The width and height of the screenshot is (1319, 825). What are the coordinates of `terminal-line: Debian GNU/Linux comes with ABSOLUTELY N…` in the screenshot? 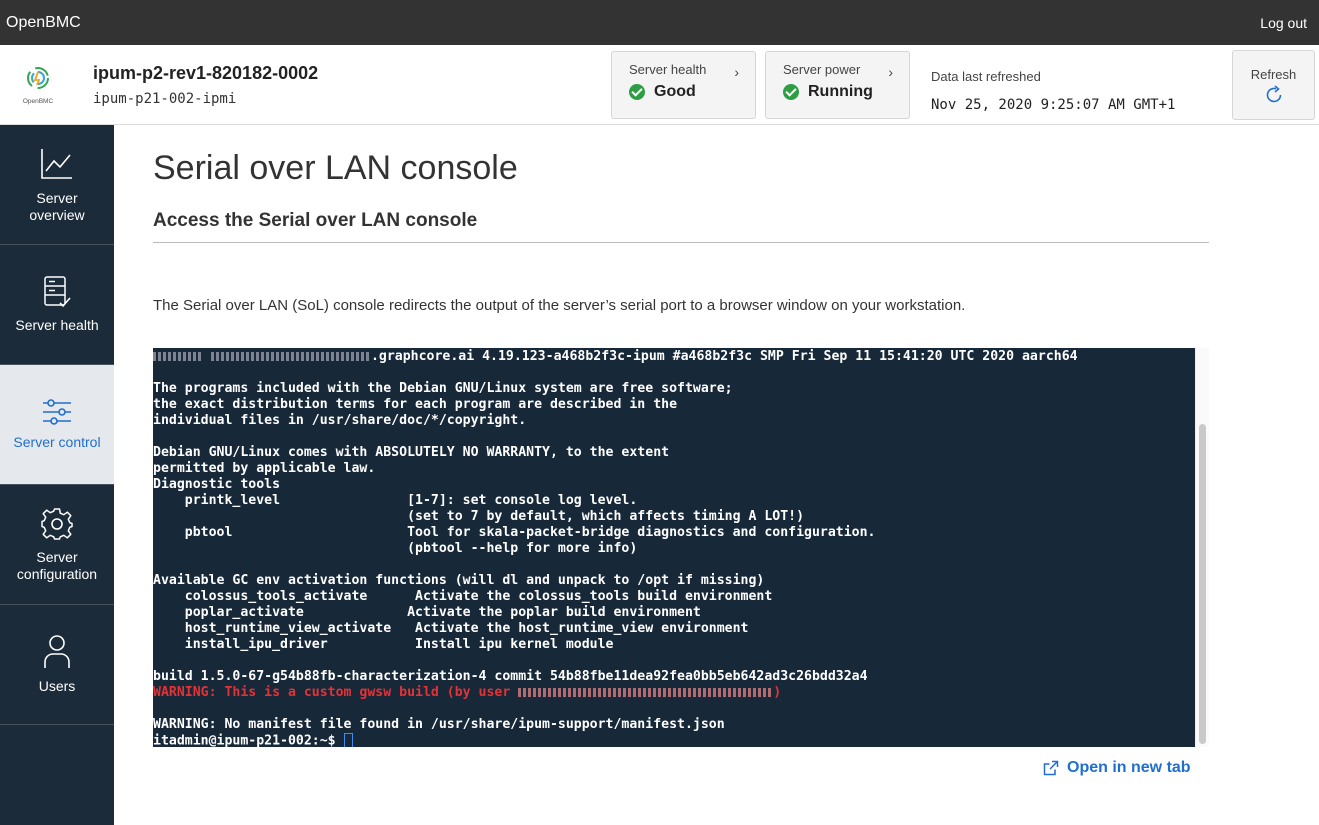 It's located at (411, 452).